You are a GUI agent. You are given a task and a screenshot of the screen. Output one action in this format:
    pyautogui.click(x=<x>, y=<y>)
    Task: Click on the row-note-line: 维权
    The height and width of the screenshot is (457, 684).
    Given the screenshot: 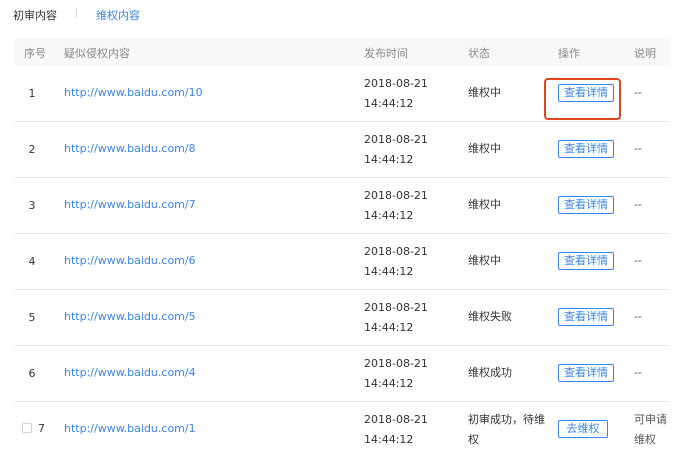 What is the action you would take?
    pyautogui.click(x=645, y=439)
    